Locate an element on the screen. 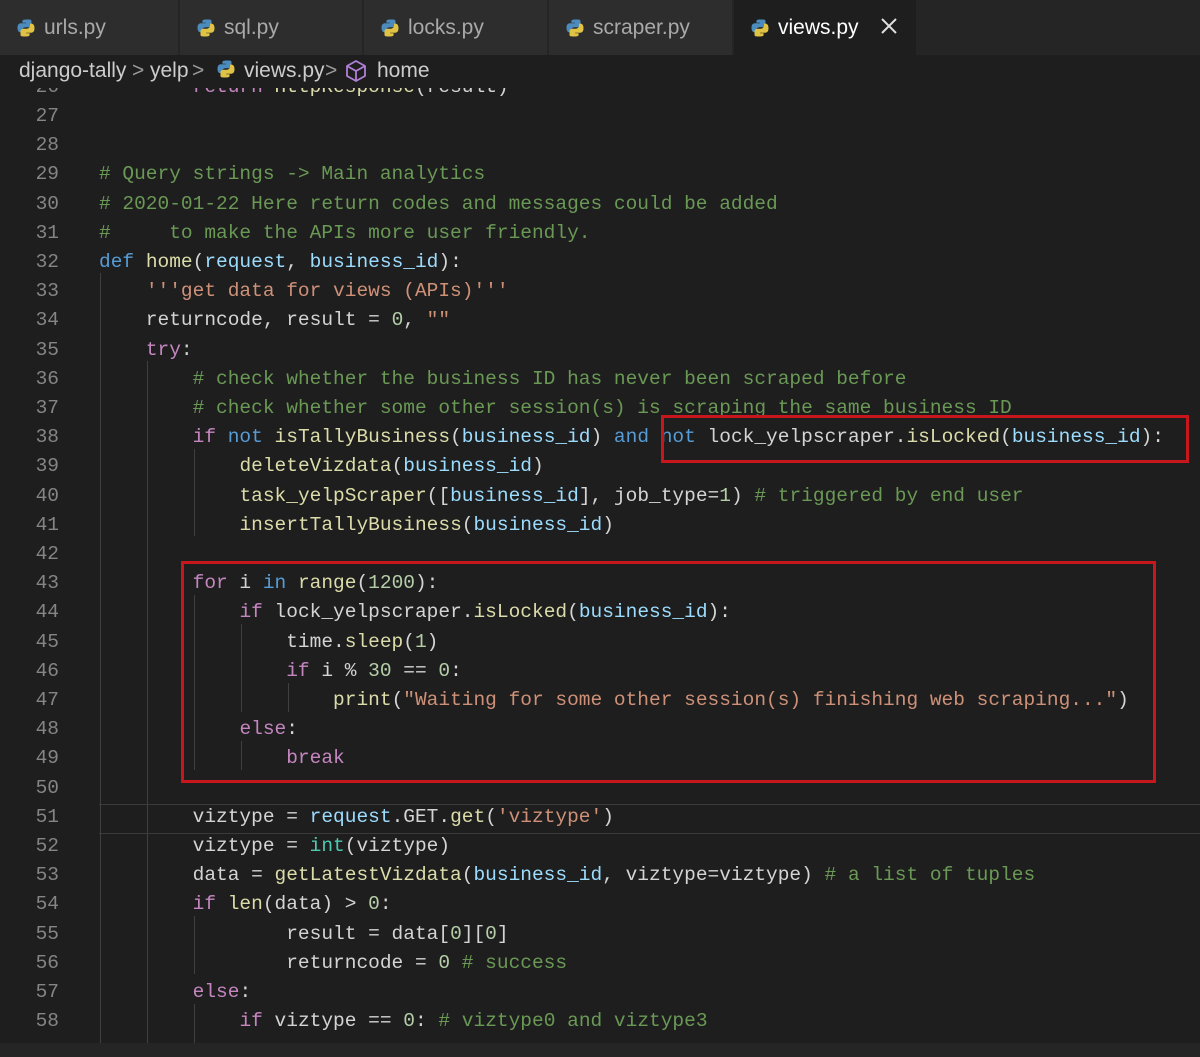  breadcrumb-folder-django-tally: django-tally is located at coordinates (72, 71).